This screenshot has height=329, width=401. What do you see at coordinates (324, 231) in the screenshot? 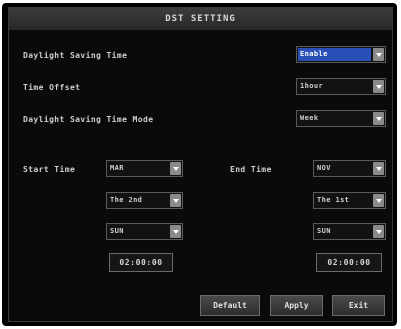
I see `end-day-value: SUN` at bounding box center [324, 231].